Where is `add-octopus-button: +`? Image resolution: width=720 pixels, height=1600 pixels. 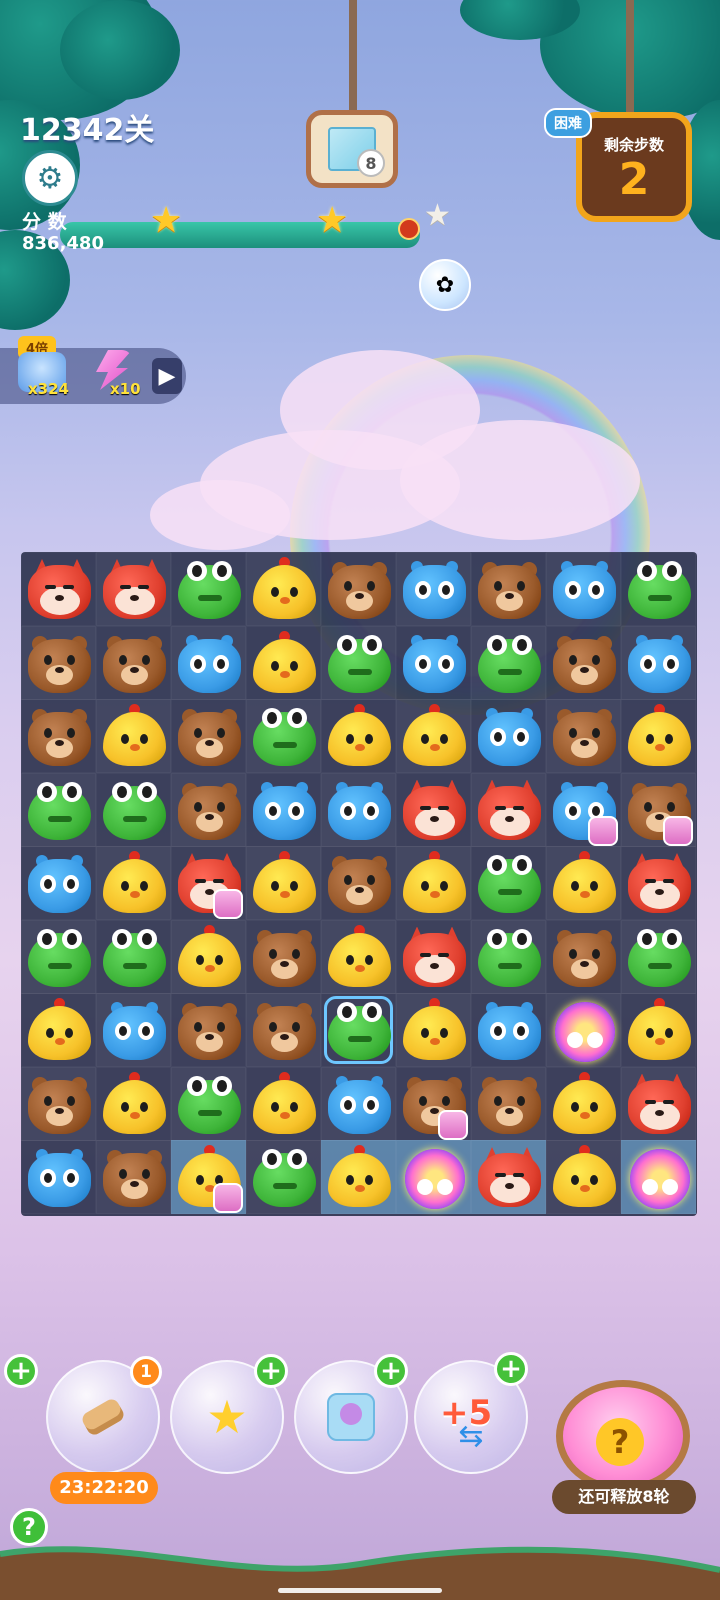
add-octopus-button: + is located at coordinates (391, 1371).